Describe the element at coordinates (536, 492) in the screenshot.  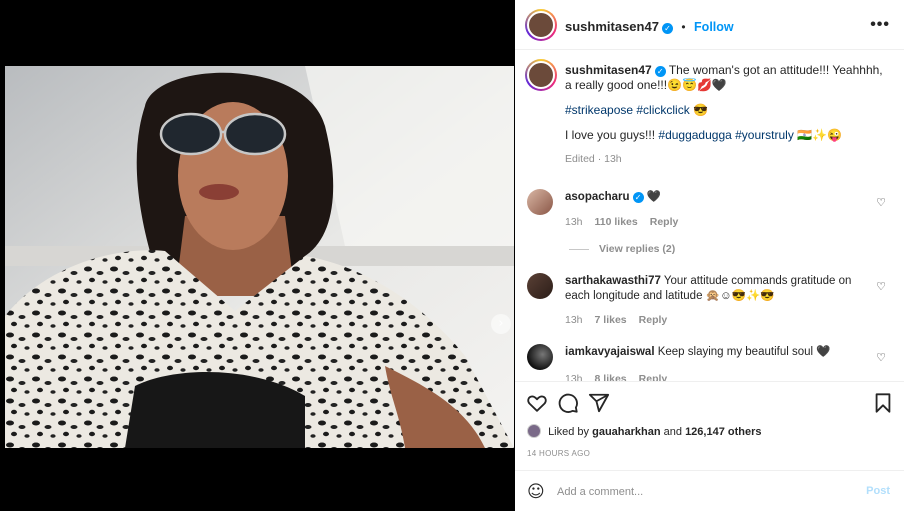
I see `emoji-icon: ☺` at that location.